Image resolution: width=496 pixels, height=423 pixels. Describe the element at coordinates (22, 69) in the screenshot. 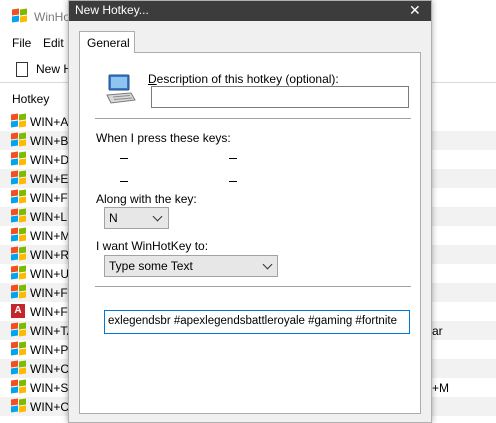

I see `new-document-icon` at that location.